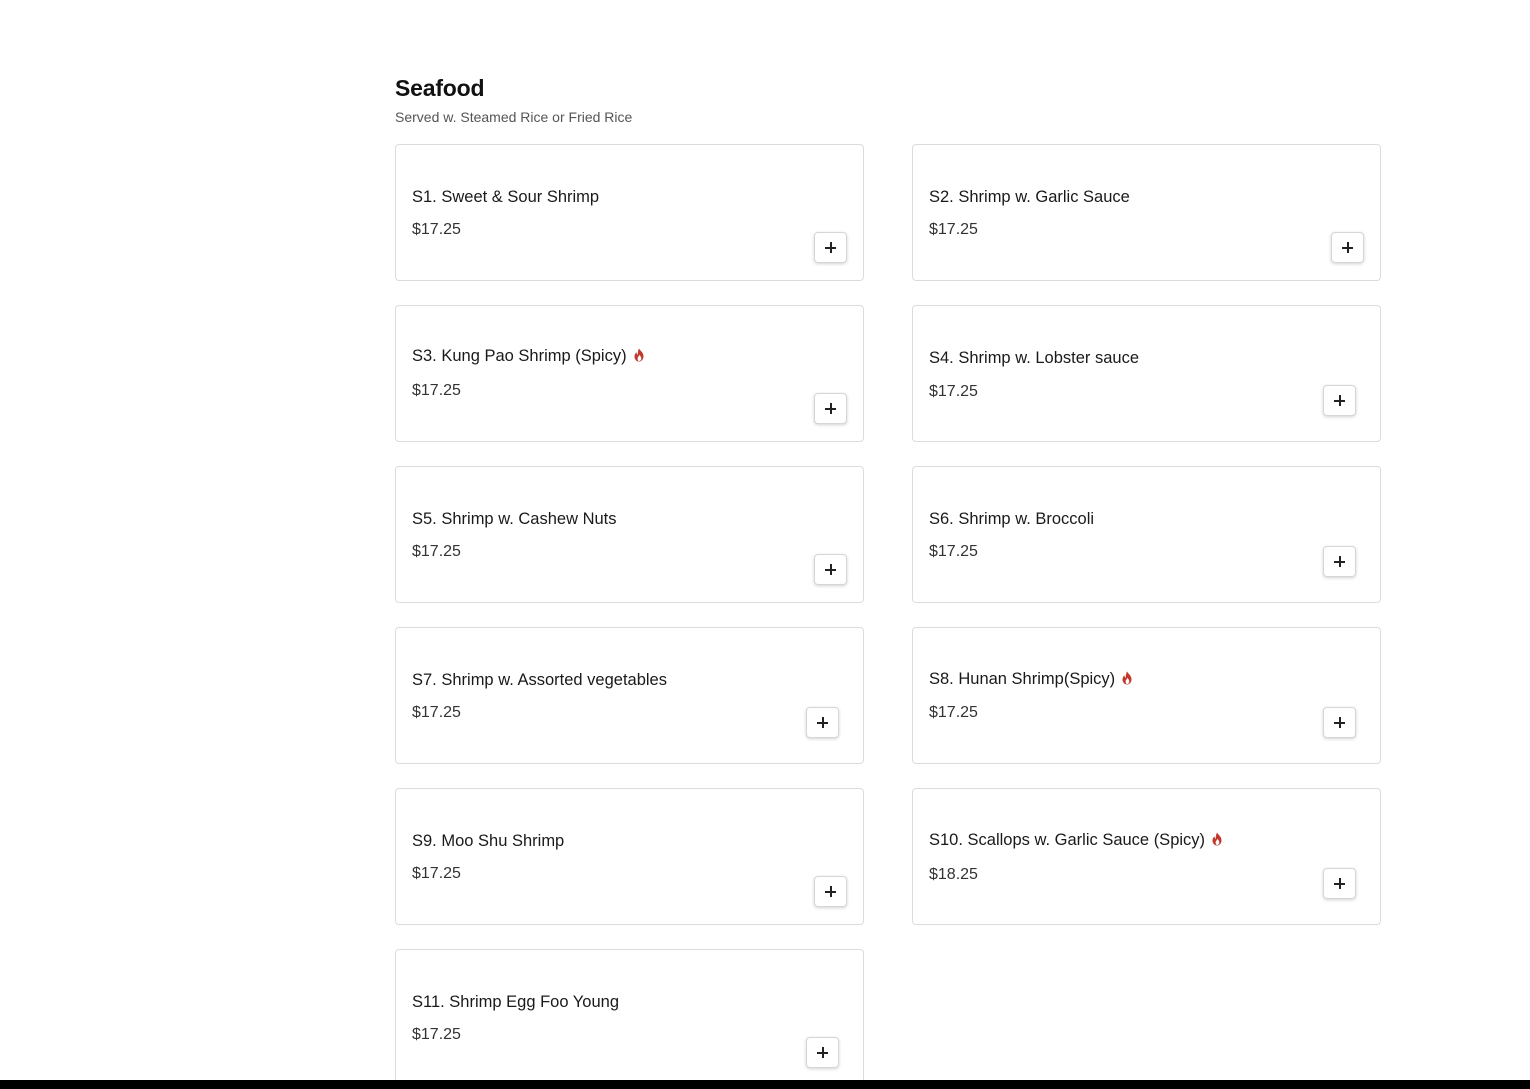 This screenshot has height=1089, width=1530. What do you see at coordinates (519, 356) in the screenshot?
I see `menu-item-name: S3. Kung Pao Shrimp (Spicy)` at bounding box center [519, 356].